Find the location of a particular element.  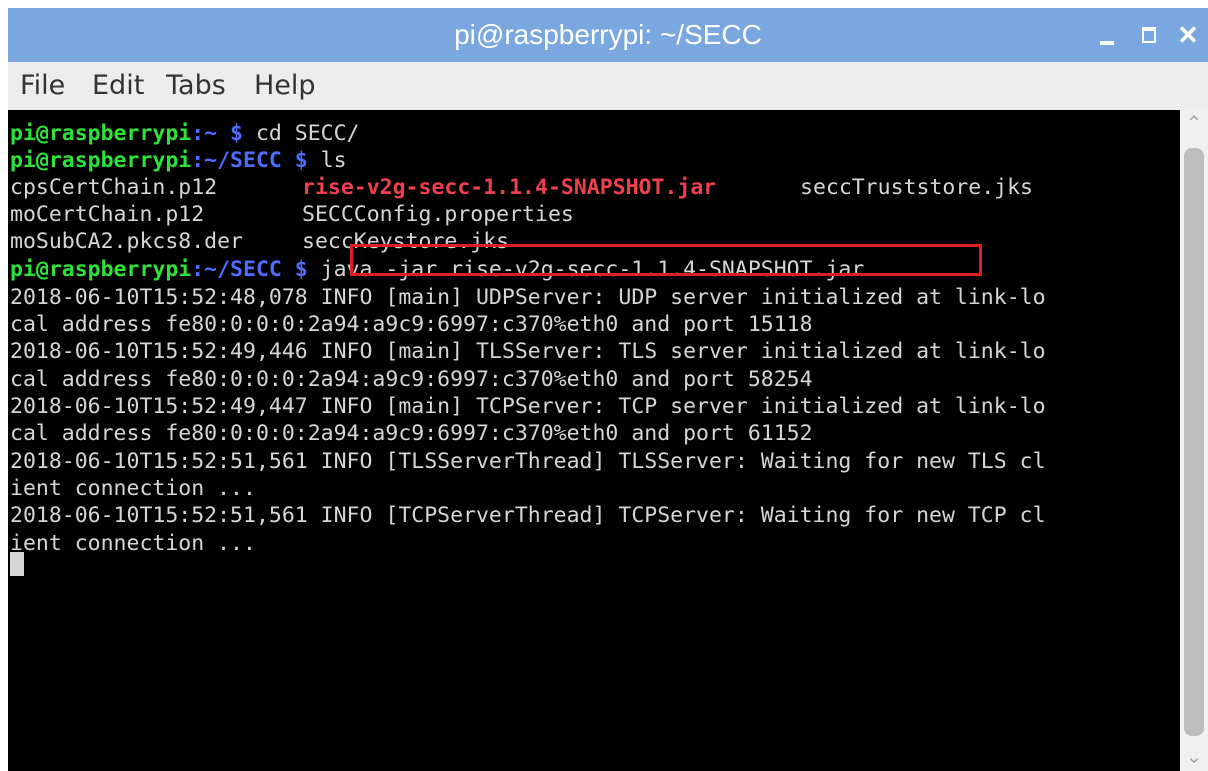

maximize-icon is located at coordinates (1149, 35).